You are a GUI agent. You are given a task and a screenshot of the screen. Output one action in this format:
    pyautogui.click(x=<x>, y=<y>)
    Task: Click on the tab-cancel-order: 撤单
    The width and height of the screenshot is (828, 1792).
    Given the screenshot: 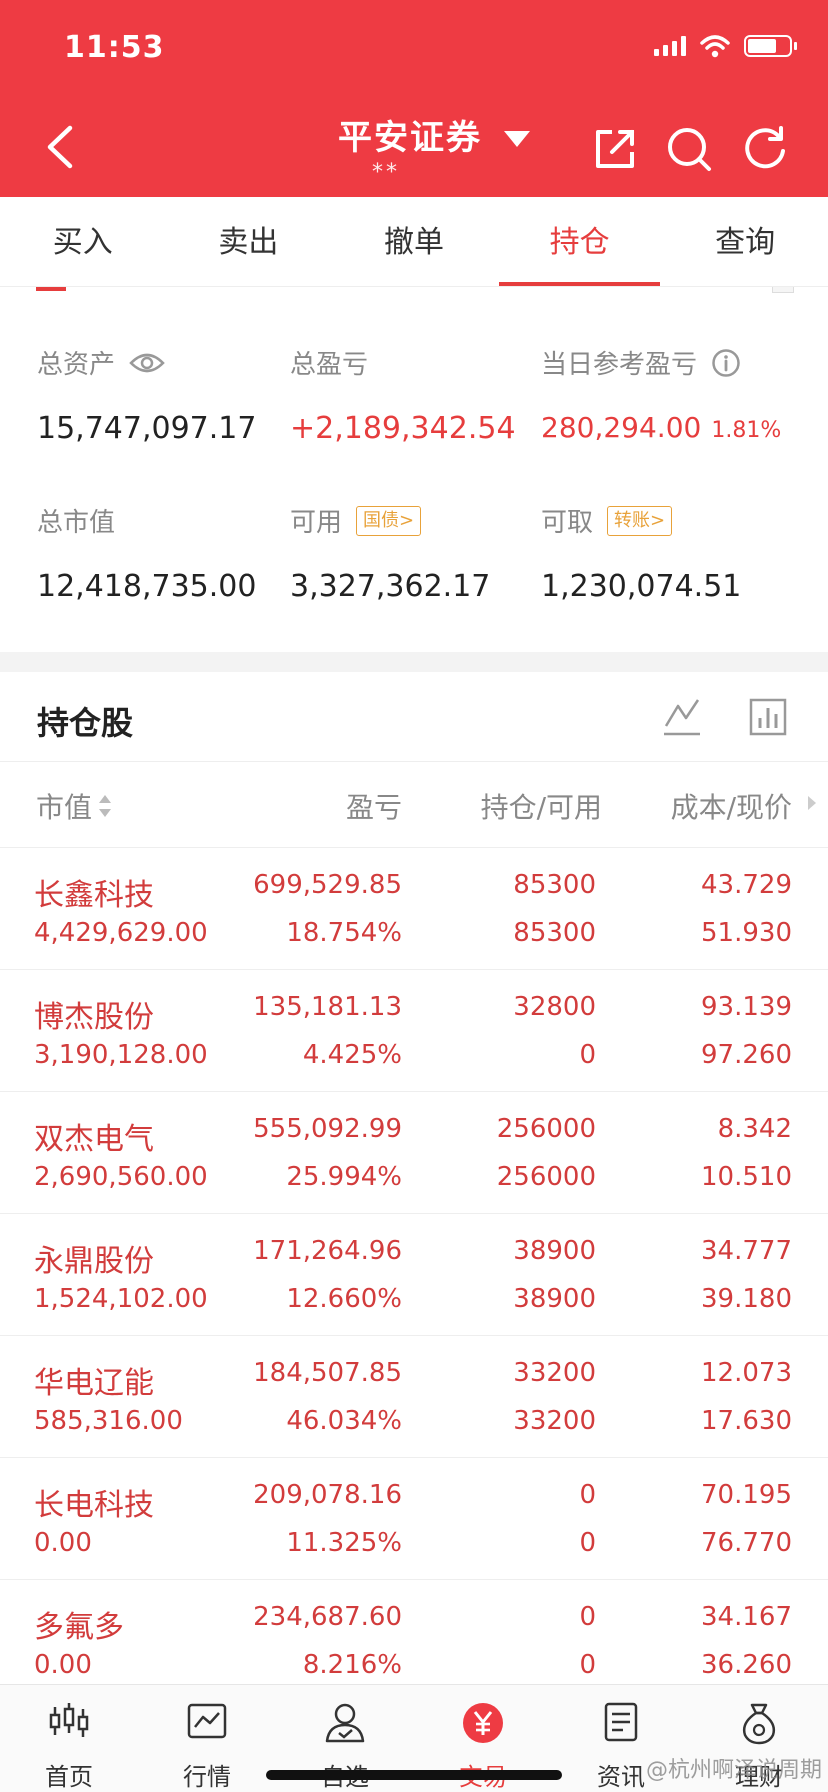 What is the action you would take?
    pyautogui.click(x=414, y=241)
    